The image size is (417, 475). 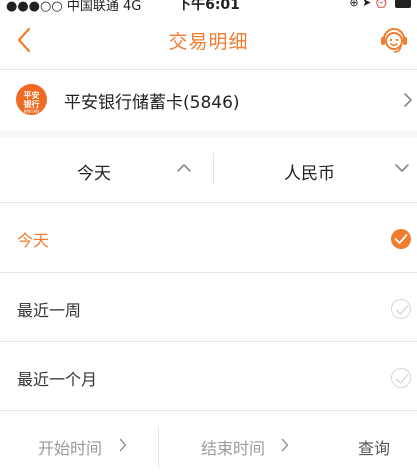 What do you see at coordinates (208, 134) in the screenshot?
I see `section-gap` at bounding box center [208, 134].